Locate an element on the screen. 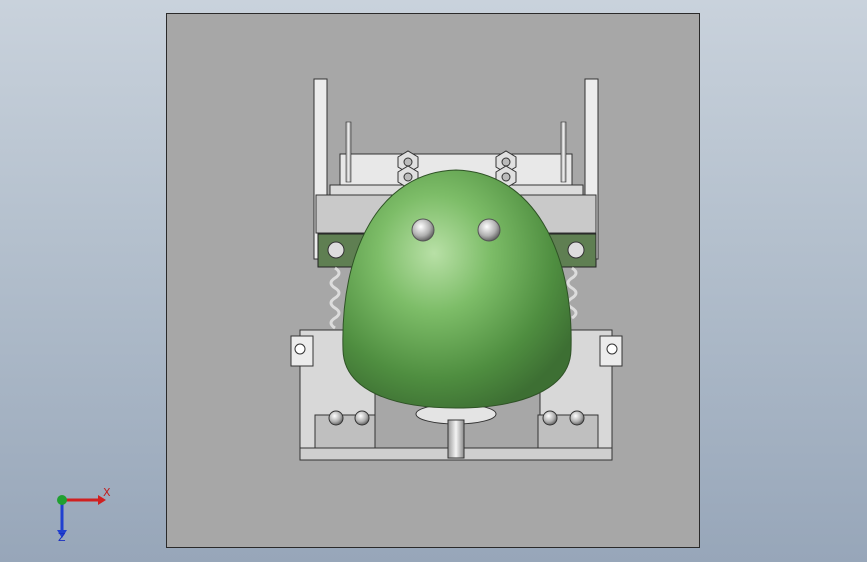 The width and height of the screenshot is (867, 562). bracket-nut-right is located at coordinates (576, 250).